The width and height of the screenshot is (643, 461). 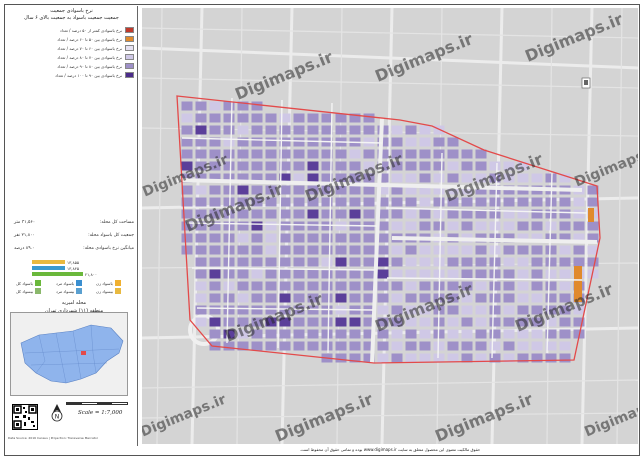 What do you see at coordinates (25, 222) in the screenshot?
I see `stat-area-value: ۳۱,۵۶۰ متر` at bounding box center [25, 222].